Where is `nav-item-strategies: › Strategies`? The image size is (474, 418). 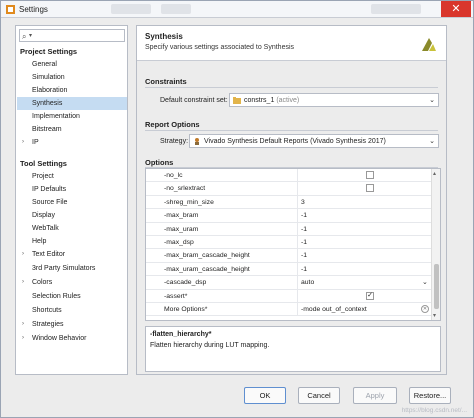
nav-item-strategies: › Strategies is located at coordinates (72, 324).